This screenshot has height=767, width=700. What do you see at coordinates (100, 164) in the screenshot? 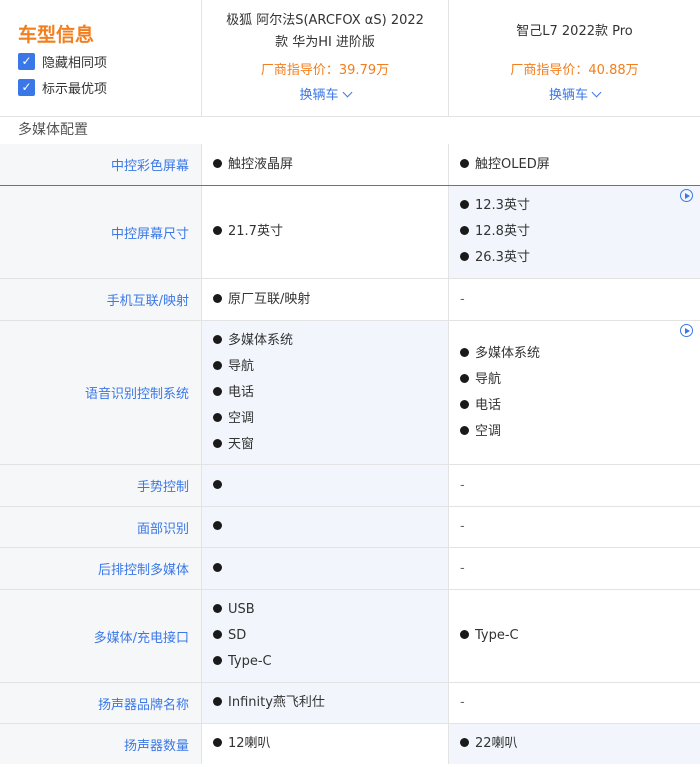
I see `spec-label: 中控彩色屏幕` at bounding box center [100, 164].